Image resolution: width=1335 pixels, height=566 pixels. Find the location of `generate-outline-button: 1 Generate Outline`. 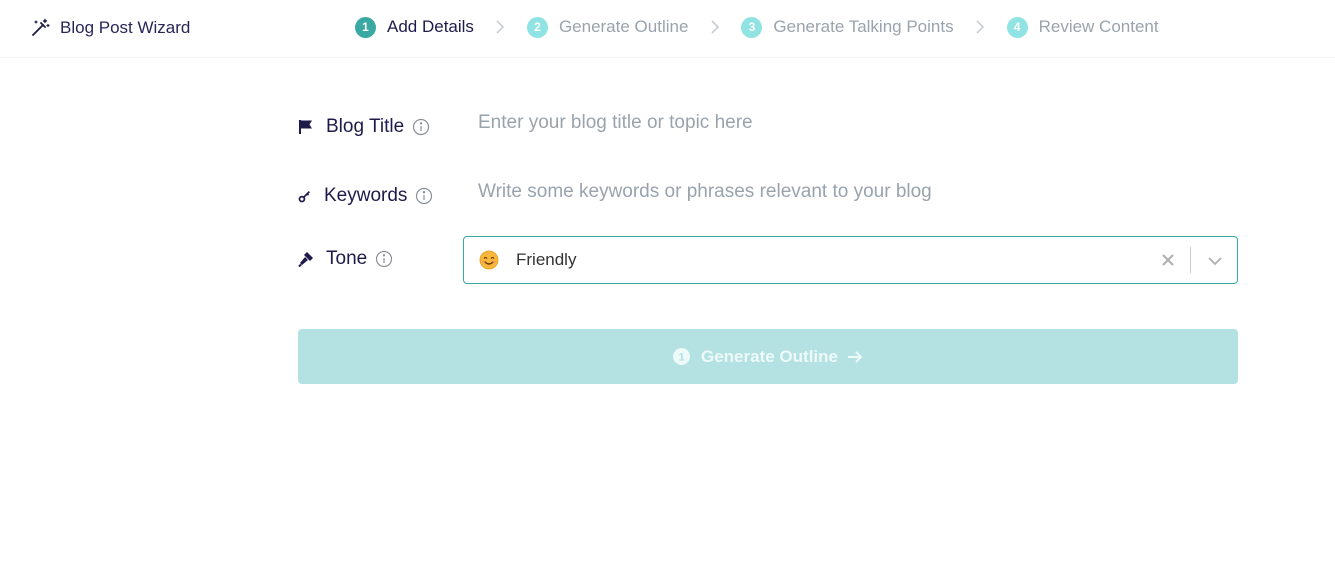

generate-outline-button: 1 Generate Outline is located at coordinates (768, 356).